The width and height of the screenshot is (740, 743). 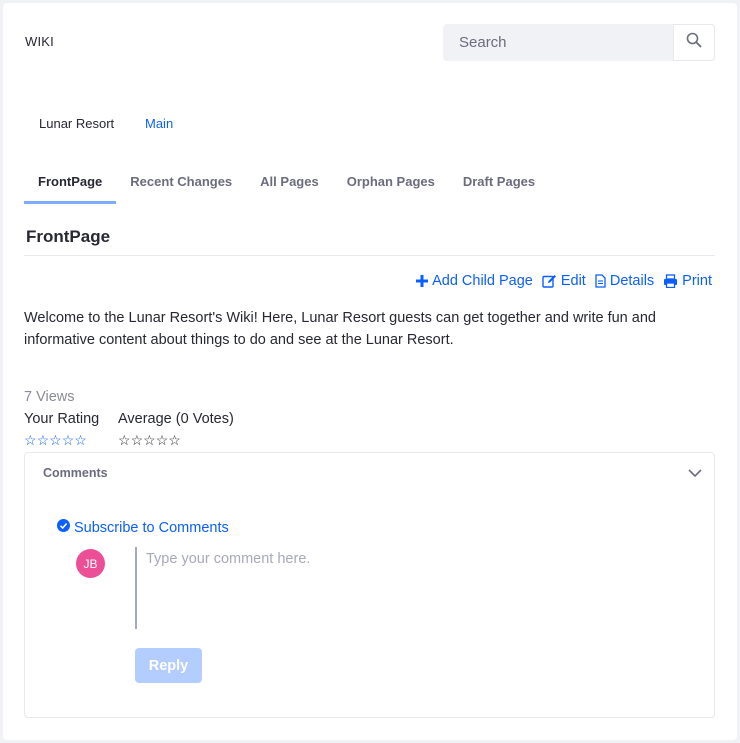 I want to click on collapse-comments-button, so click(x=695, y=474).